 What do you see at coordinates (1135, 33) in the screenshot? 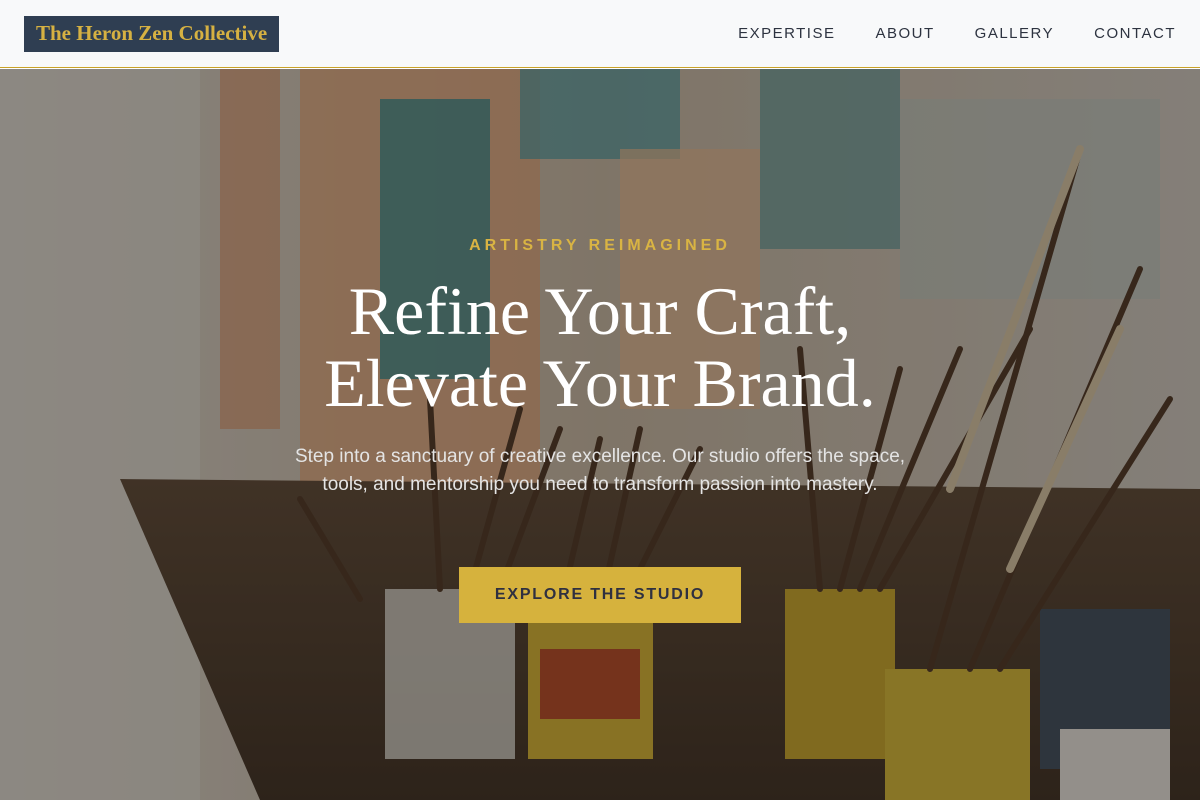
I see `nav-link-contact: CONTACT` at bounding box center [1135, 33].